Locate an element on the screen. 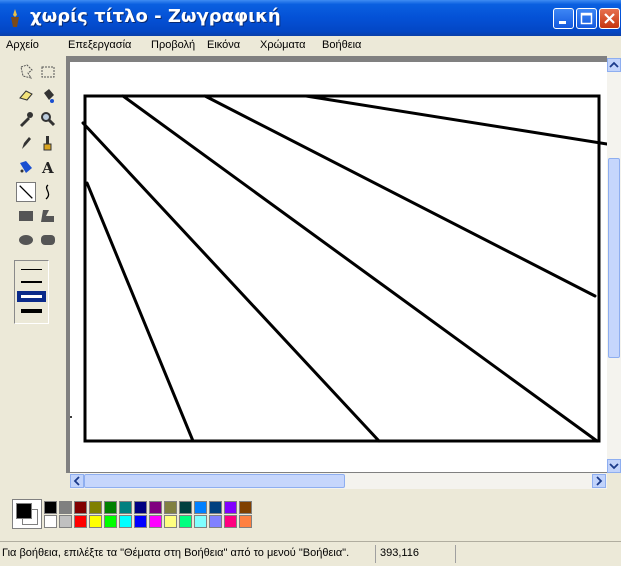  scroll-up-button is located at coordinates (614, 65).